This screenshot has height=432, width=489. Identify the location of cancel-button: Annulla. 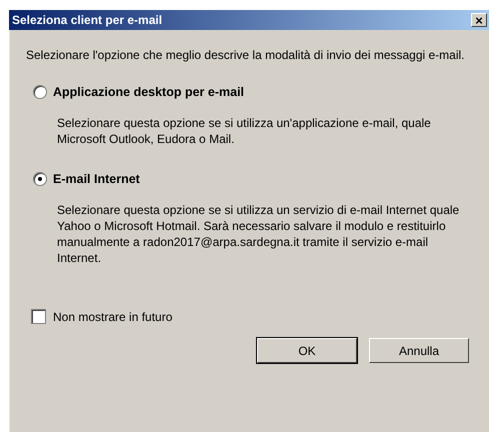
(419, 350).